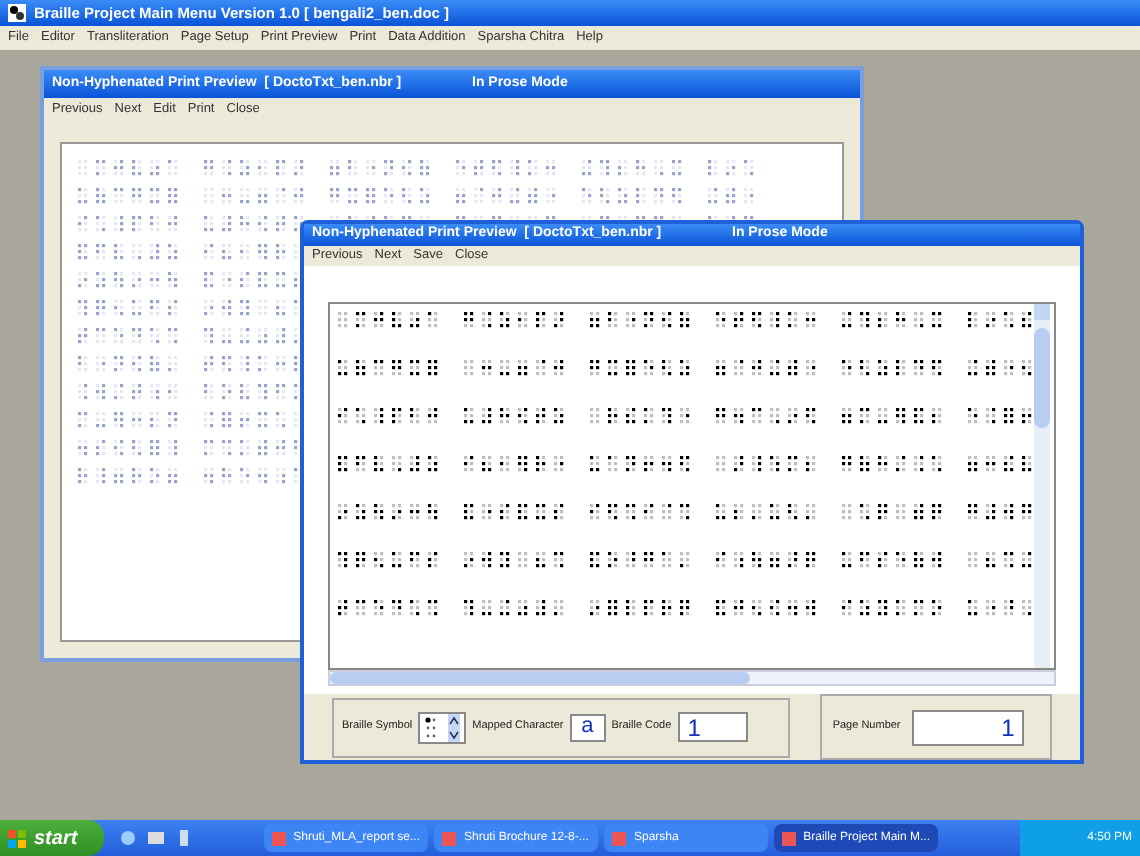  I want to click on mapped-character-field: a, so click(587, 727).